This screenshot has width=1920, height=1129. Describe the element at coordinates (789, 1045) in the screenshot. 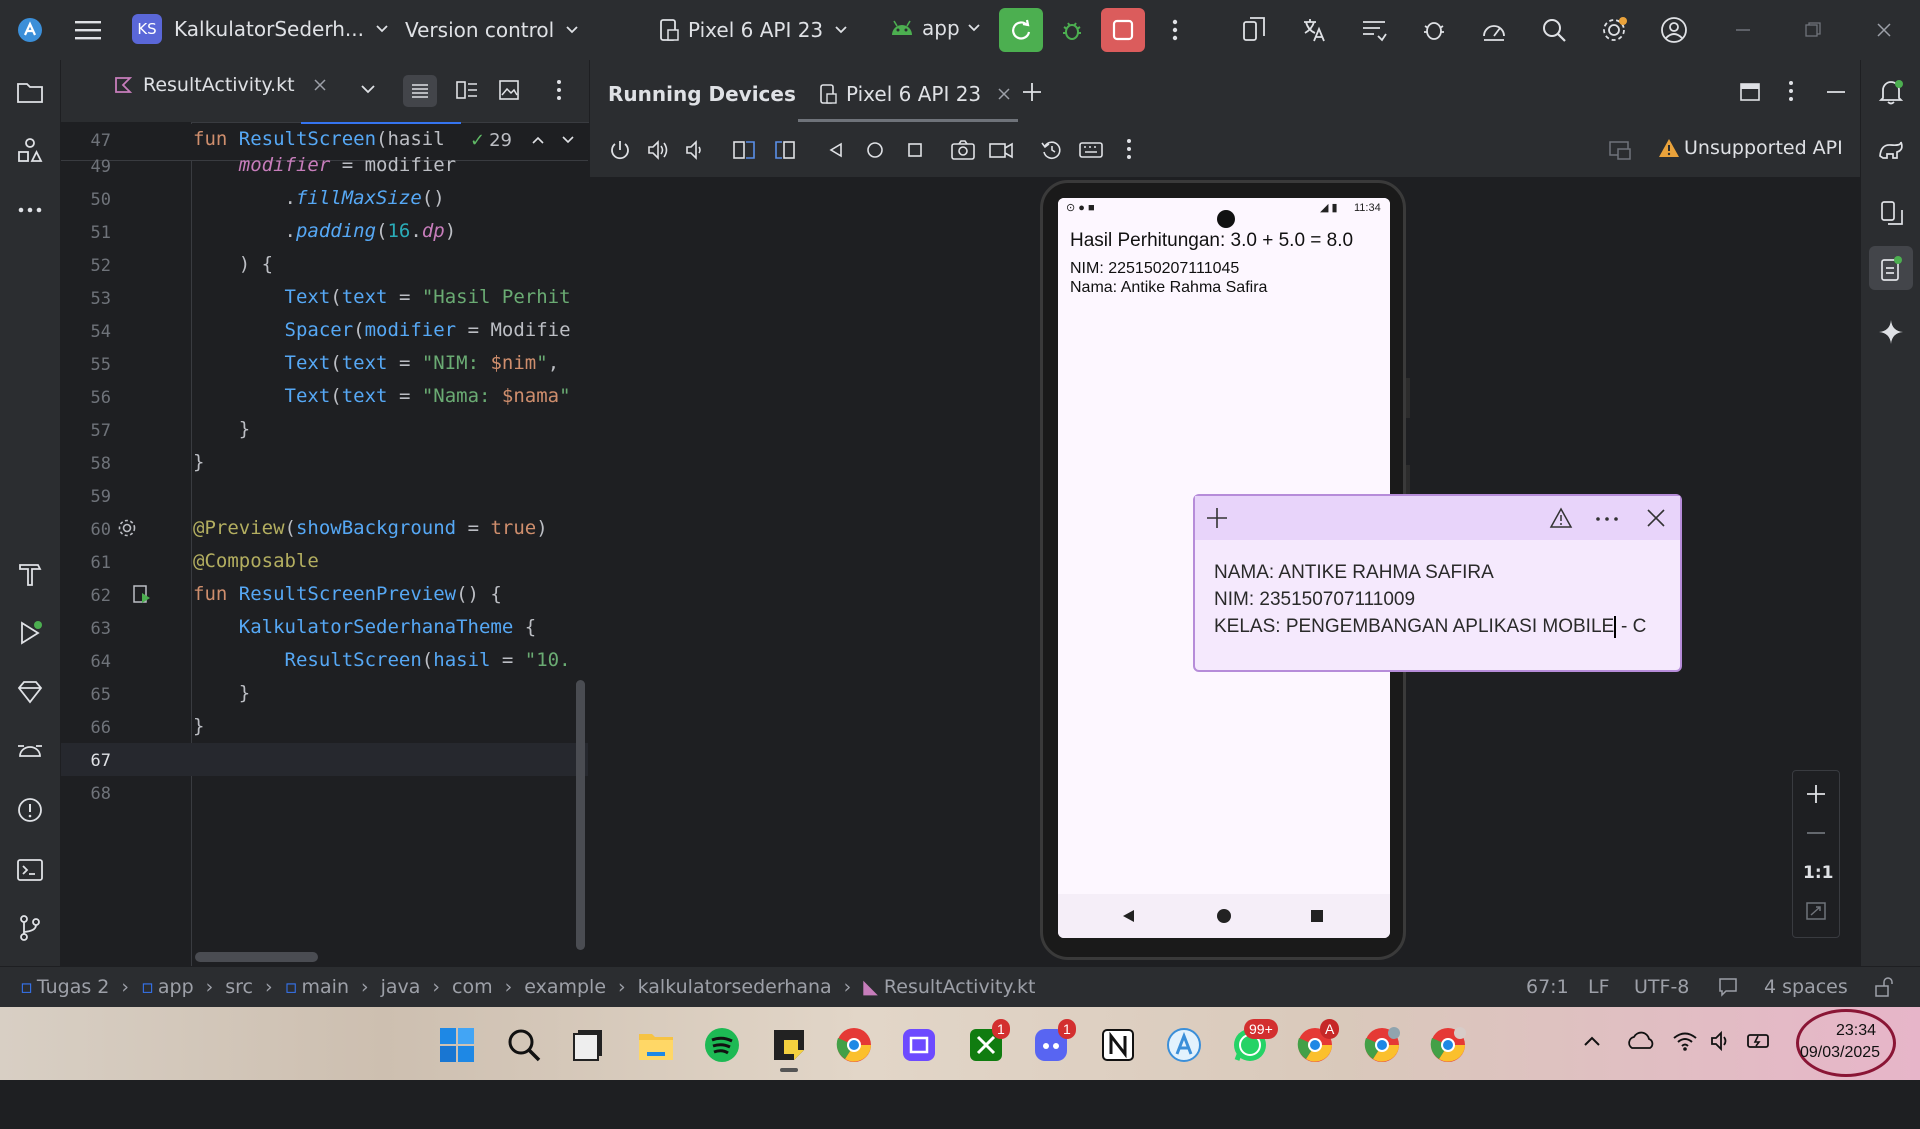

I see `sticky-notes-button` at that location.